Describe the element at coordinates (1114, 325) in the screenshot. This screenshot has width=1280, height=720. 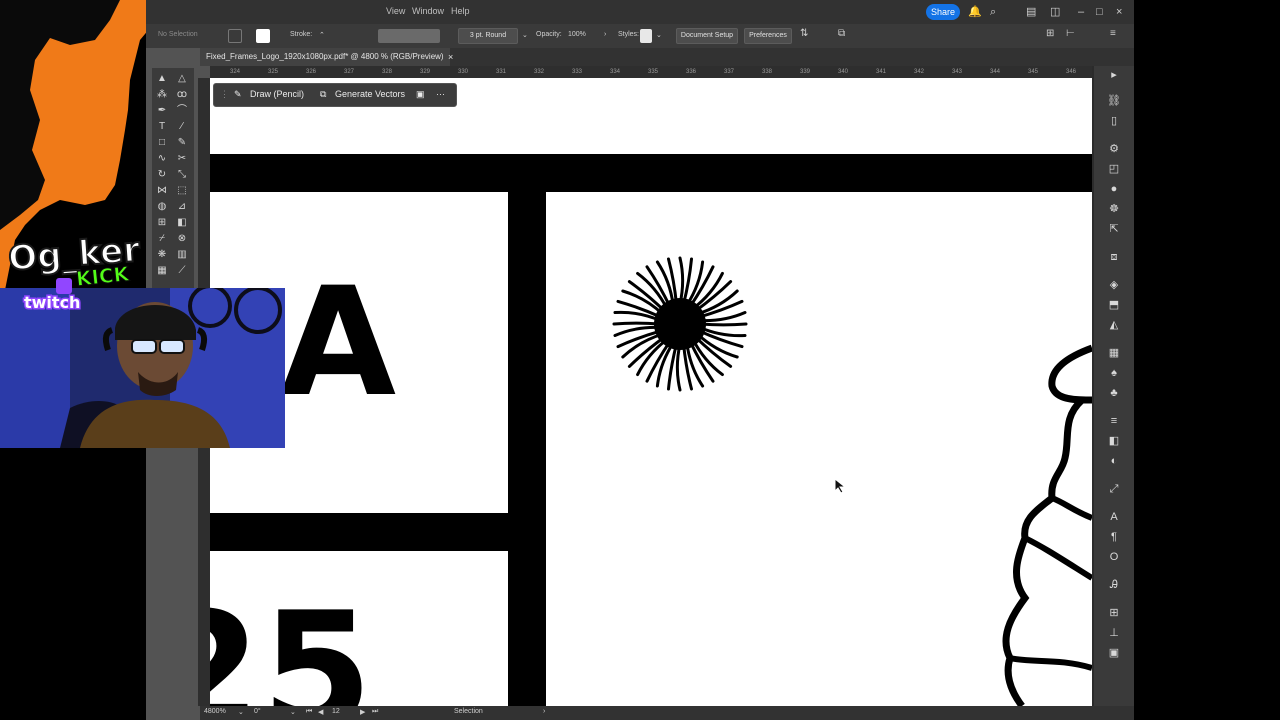
I see `image-trace-icon: ◭` at that location.